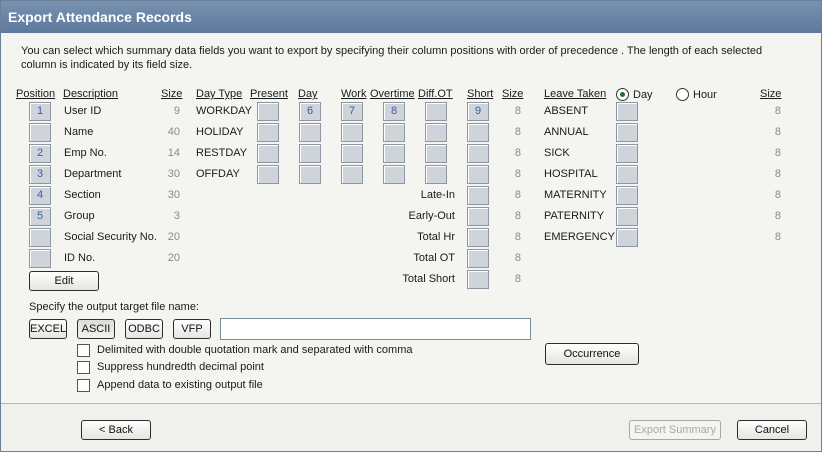 This screenshot has width=822, height=452. I want to click on header-day-type: Day Type, so click(219, 94).